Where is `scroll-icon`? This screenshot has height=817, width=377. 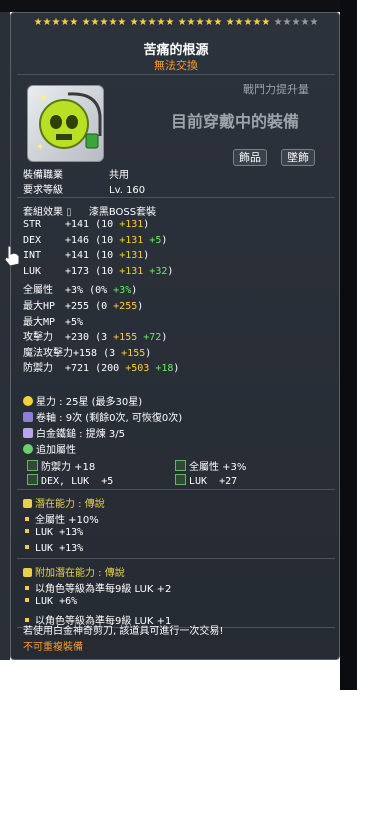 scroll-icon is located at coordinates (28, 417).